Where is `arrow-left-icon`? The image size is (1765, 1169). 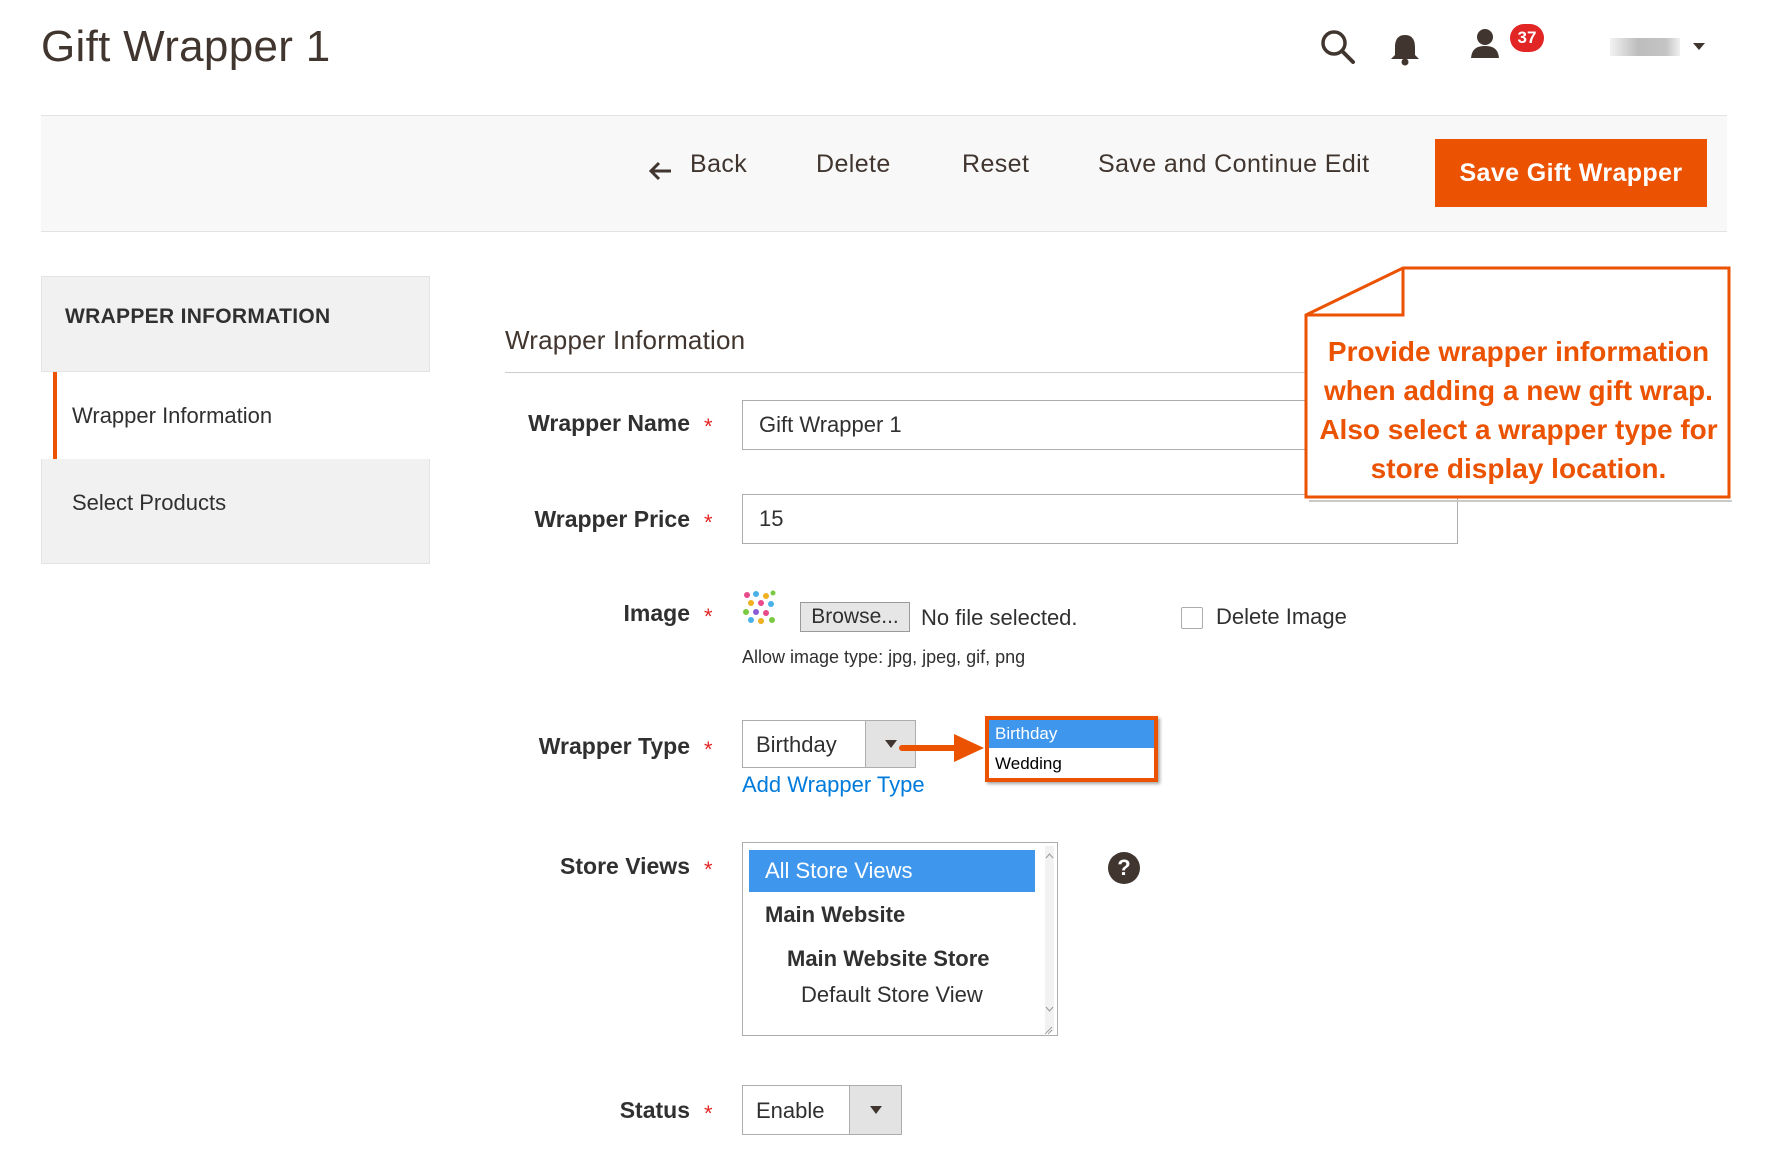 arrow-left-icon is located at coordinates (660, 171).